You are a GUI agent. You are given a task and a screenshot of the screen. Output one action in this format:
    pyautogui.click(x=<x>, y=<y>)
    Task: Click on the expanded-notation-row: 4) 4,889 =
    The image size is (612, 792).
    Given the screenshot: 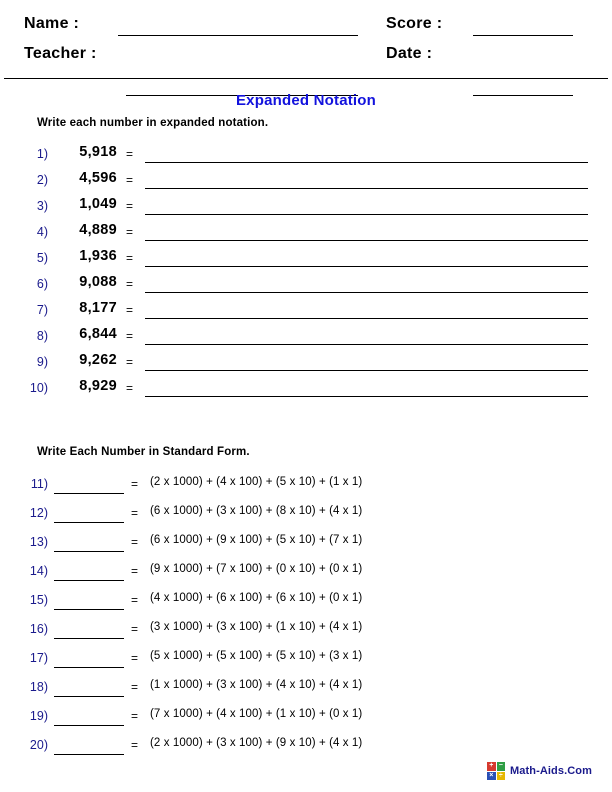 What is the action you would take?
    pyautogui.click(x=306, y=234)
    